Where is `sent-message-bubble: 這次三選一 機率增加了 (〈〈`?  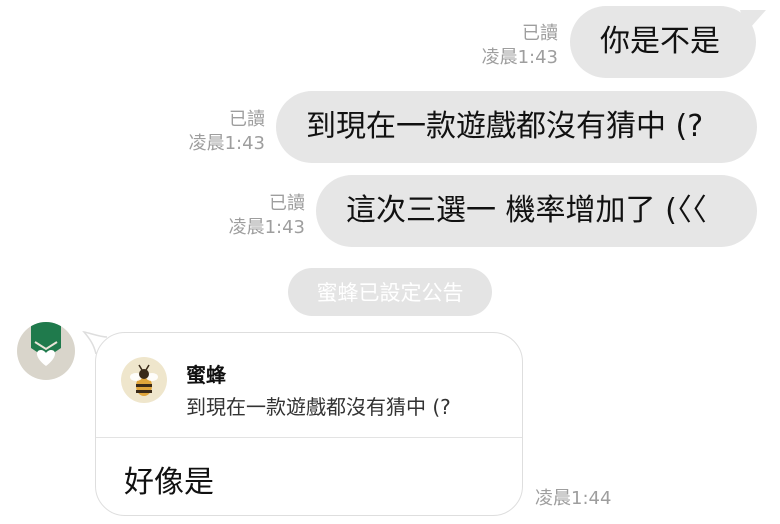 sent-message-bubble: 這次三選一 機率增加了 (〈〈 is located at coordinates (536, 211).